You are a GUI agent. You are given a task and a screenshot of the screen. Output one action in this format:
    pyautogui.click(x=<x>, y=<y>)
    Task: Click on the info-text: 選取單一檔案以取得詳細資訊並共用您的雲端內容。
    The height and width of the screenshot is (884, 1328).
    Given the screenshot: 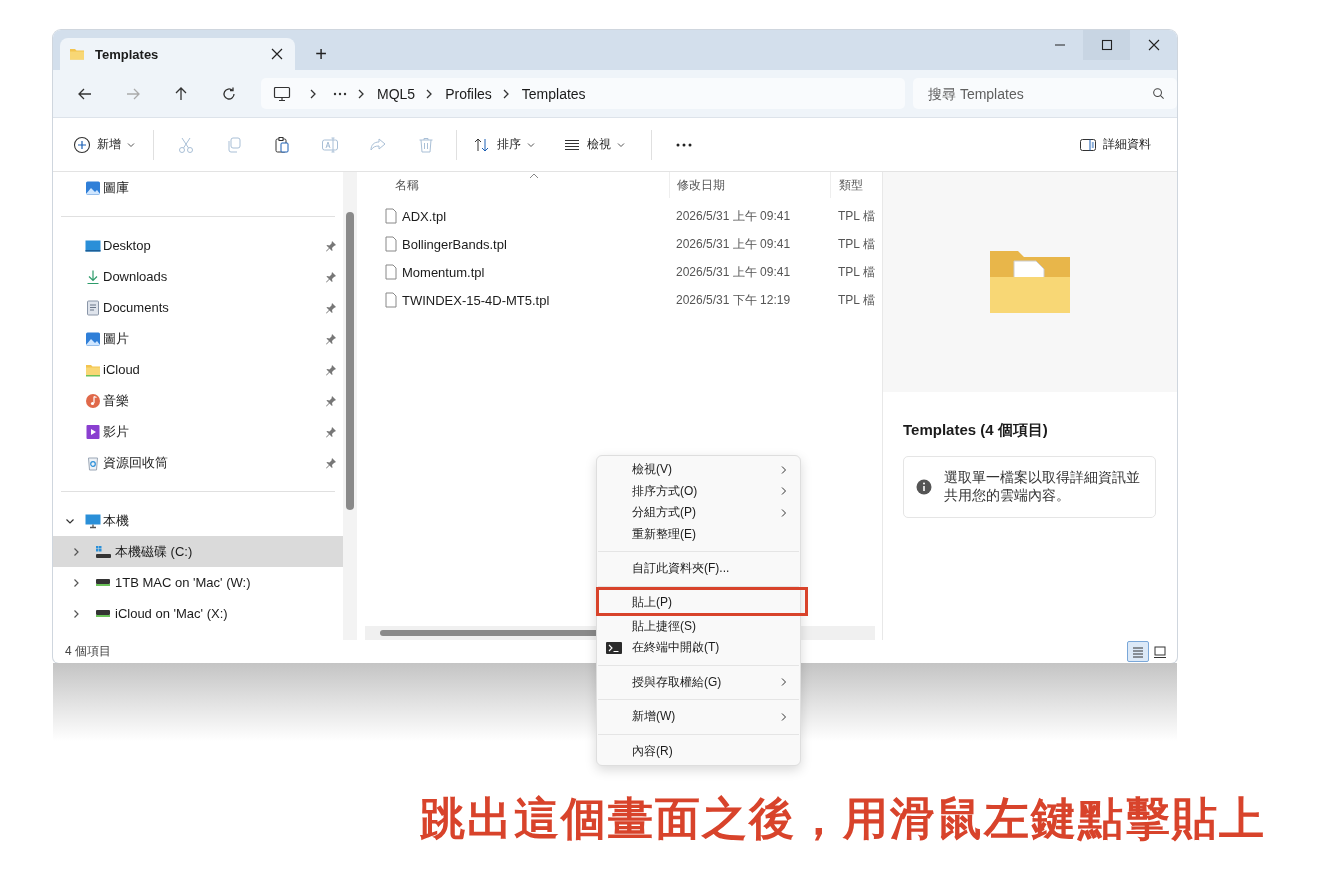 What is the action you would take?
    pyautogui.click(x=1042, y=487)
    